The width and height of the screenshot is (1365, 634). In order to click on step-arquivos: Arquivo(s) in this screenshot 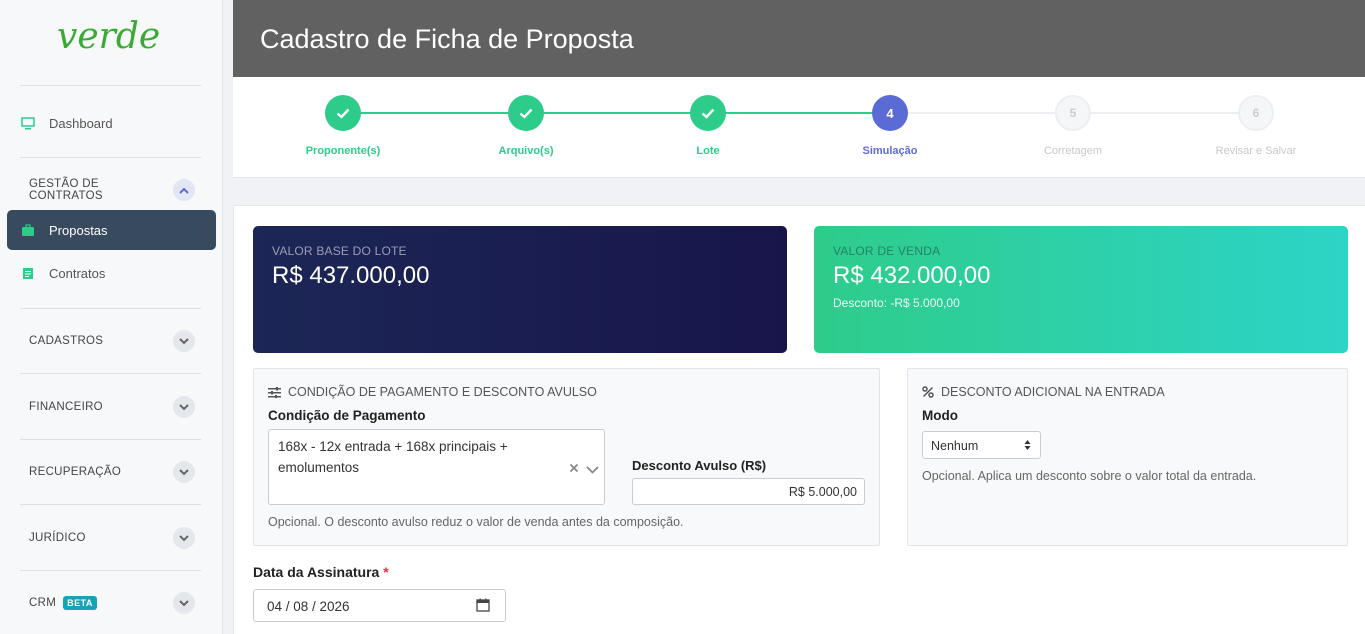, I will do `click(526, 126)`.